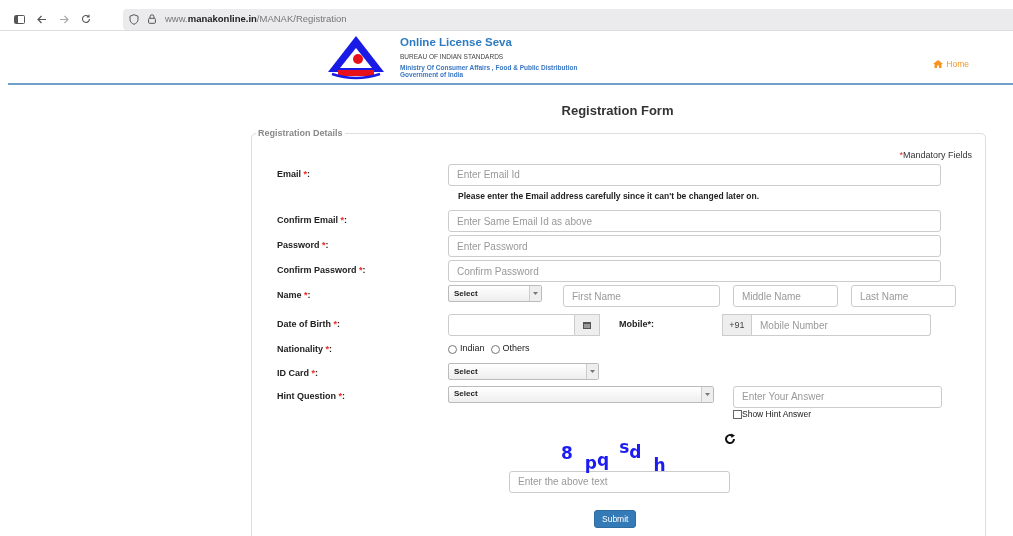 This screenshot has height=536, width=1013. I want to click on text-input-field: First Name, so click(641, 296).